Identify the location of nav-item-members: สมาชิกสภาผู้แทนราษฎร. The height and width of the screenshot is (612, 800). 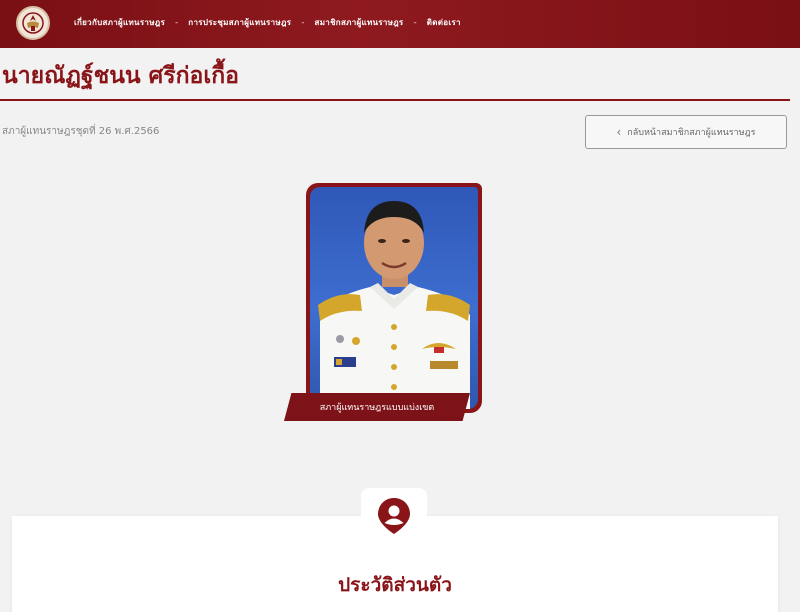
(359, 22).